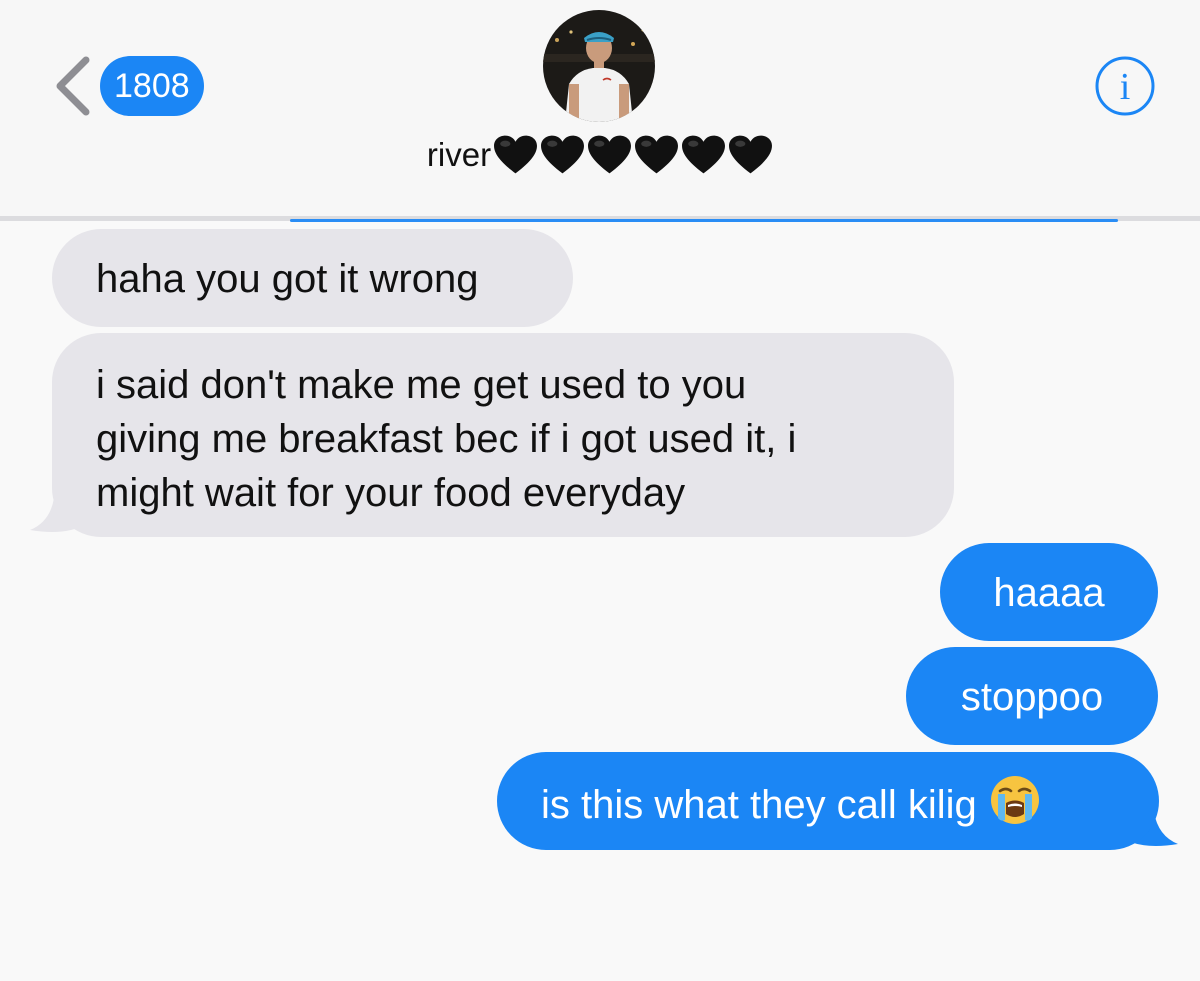 Image resolution: width=1200 pixels, height=981 pixels. I want to click on contact-name-text: river, so click(459, 154).